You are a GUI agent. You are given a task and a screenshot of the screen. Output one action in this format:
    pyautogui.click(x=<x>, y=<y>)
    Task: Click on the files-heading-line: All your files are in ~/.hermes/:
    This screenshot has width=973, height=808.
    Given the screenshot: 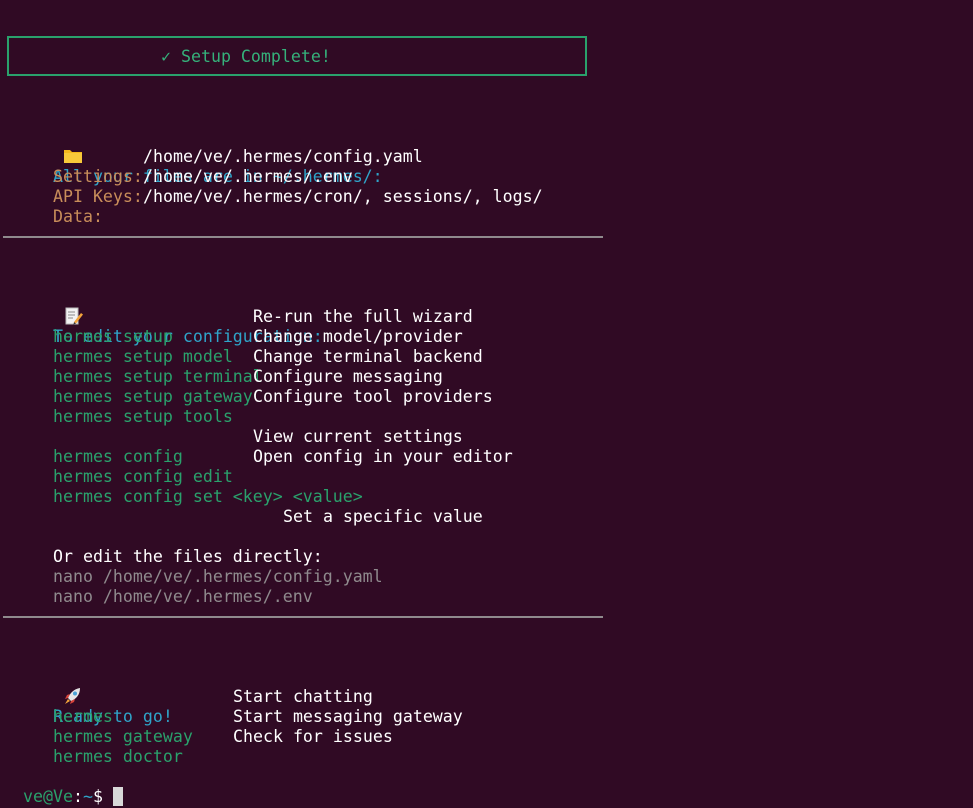 What is the action you would take?
    pyautogui.click(x=193, y=146)
    